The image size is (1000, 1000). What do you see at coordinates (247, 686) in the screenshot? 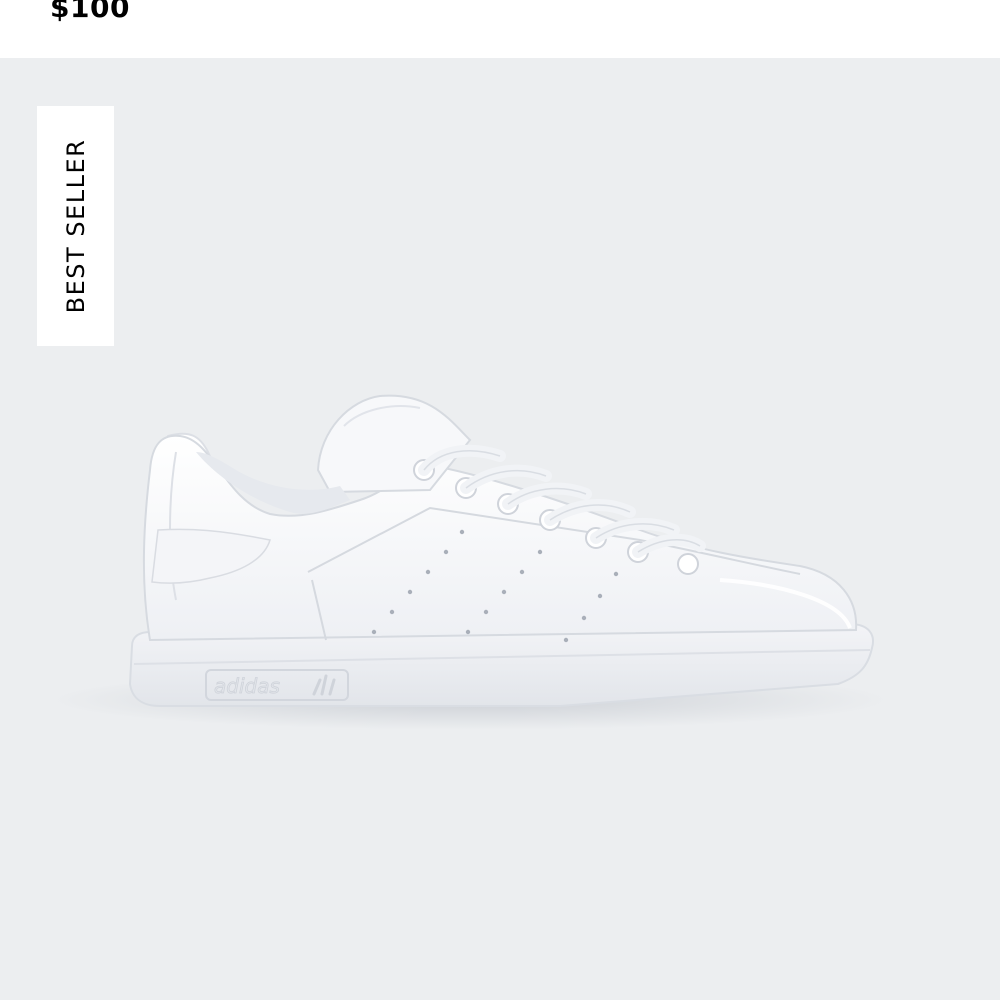
I see `sole-brand-emboss: adidas` at bounding box center [247, 686].